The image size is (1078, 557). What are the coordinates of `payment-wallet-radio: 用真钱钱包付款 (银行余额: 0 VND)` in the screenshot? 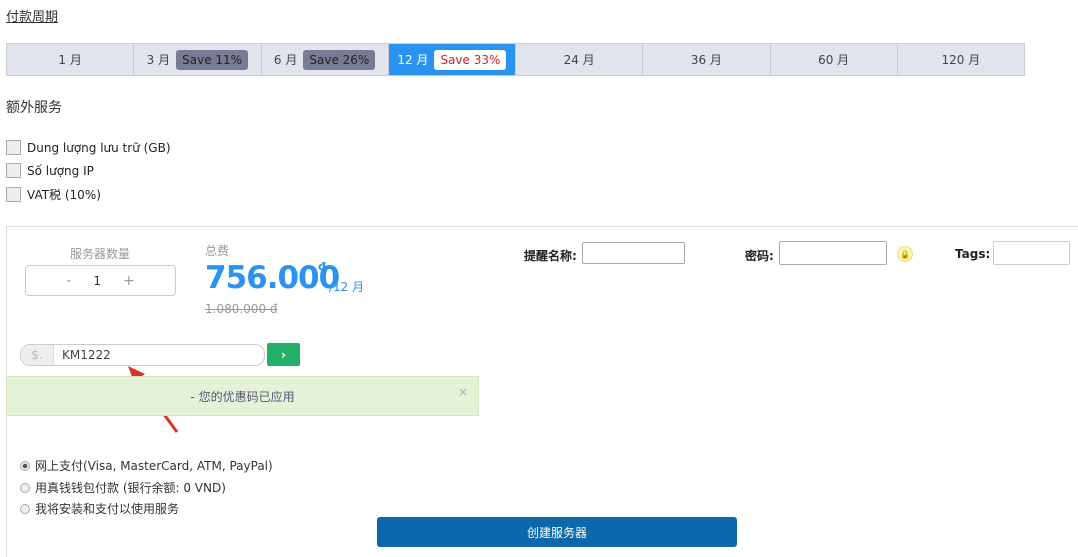 It's located at (123, 487).